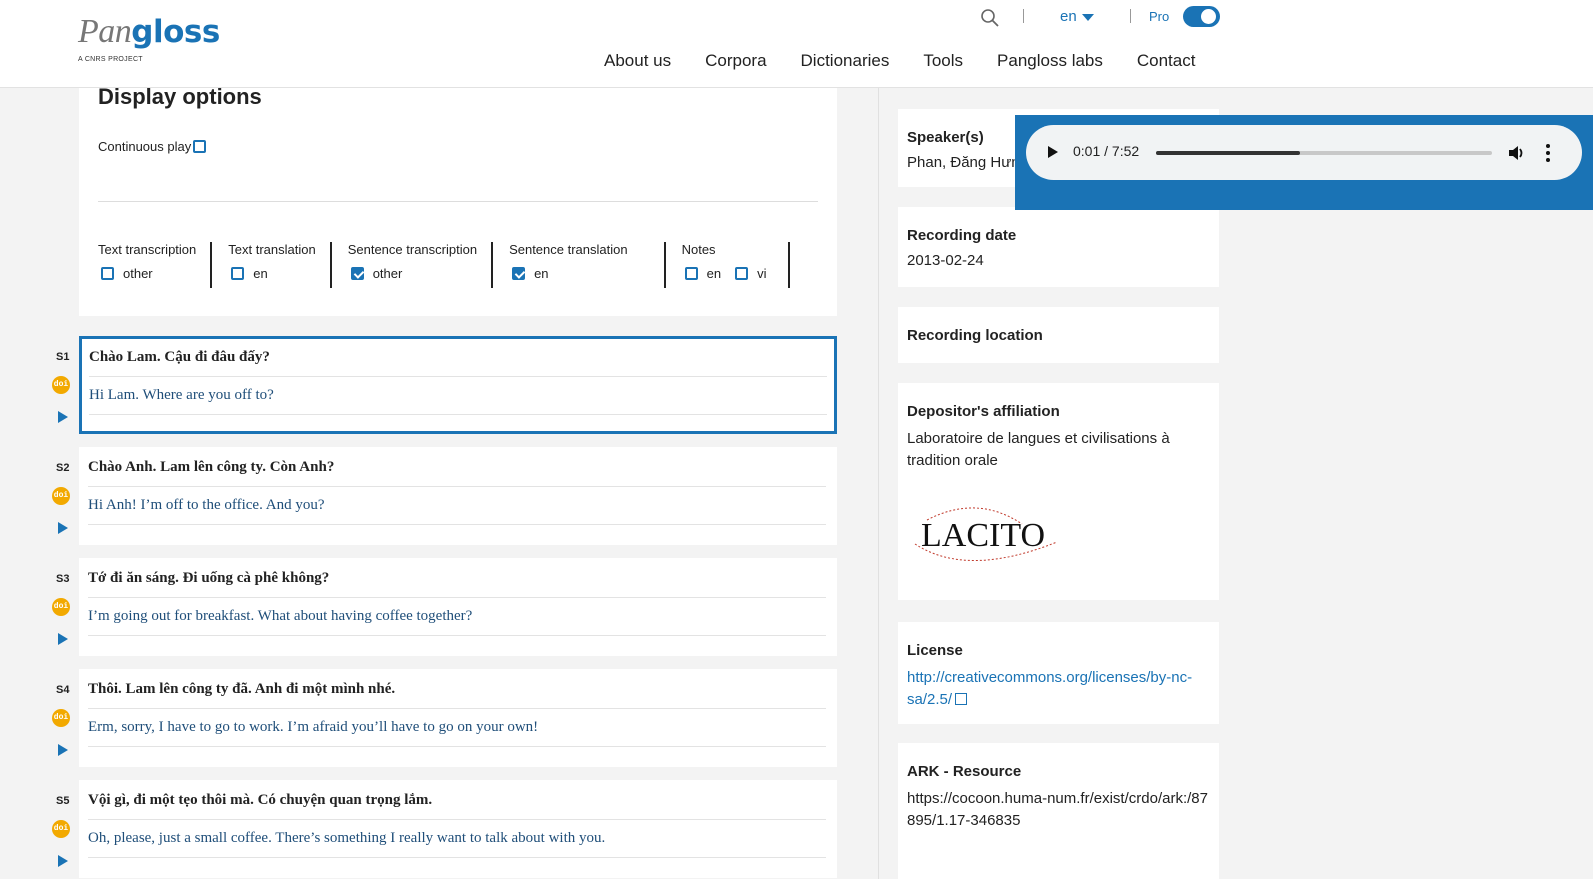 Image resolution: width=1593 pixels, height=879 pixels. Describe the element at coordinates (63, 468) in the screenshot. I see `sentence-id: S2` at that location.